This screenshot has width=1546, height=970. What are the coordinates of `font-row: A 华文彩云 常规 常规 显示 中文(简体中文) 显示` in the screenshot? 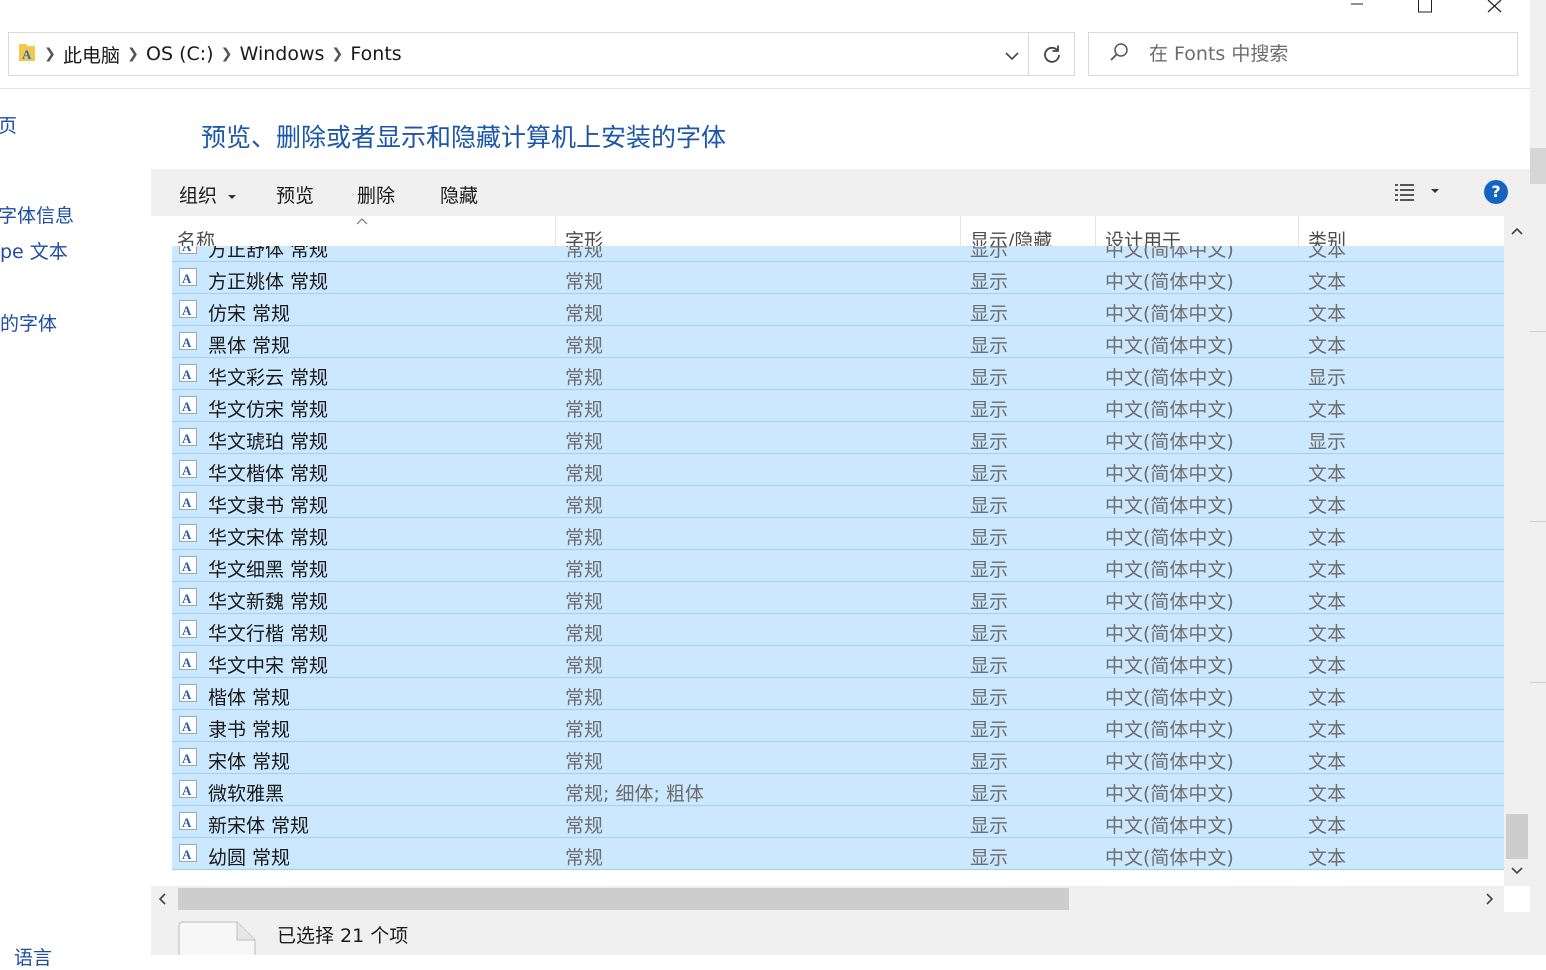 It's located at (838, 374).